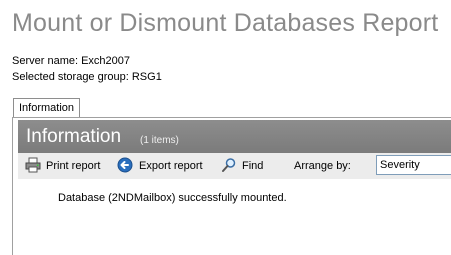  Describe the element at coordinates (47, 107) in the screenshot. I see `tab-information: Information` at that location.